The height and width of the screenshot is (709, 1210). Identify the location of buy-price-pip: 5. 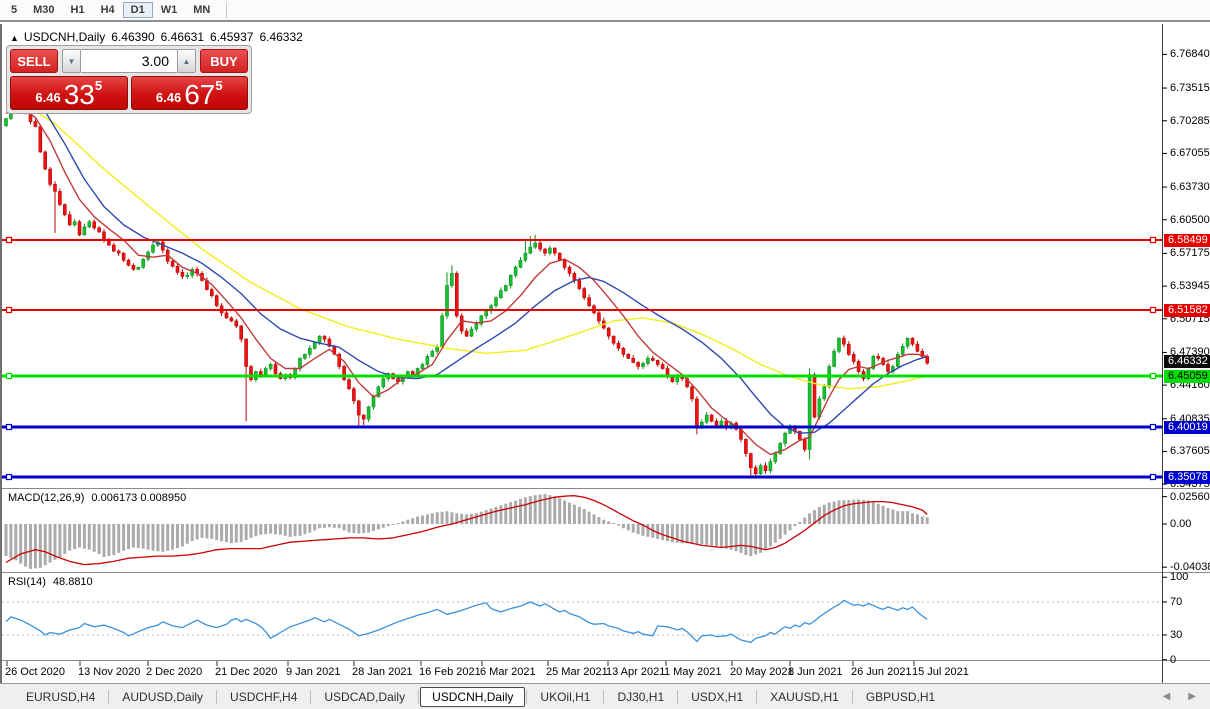
(219, 85).